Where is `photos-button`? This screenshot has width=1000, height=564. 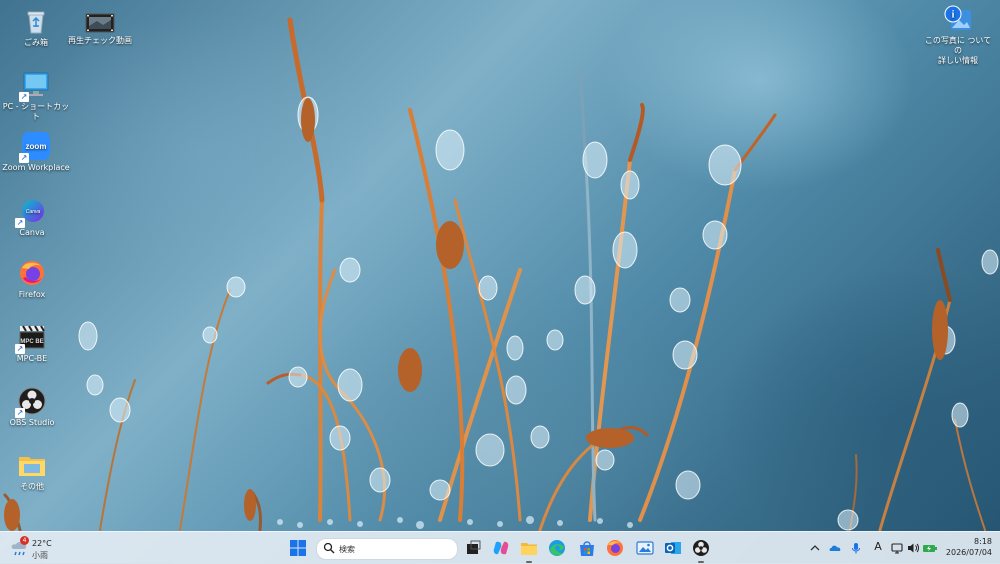 photos-button is located at coordinates (645, 548).